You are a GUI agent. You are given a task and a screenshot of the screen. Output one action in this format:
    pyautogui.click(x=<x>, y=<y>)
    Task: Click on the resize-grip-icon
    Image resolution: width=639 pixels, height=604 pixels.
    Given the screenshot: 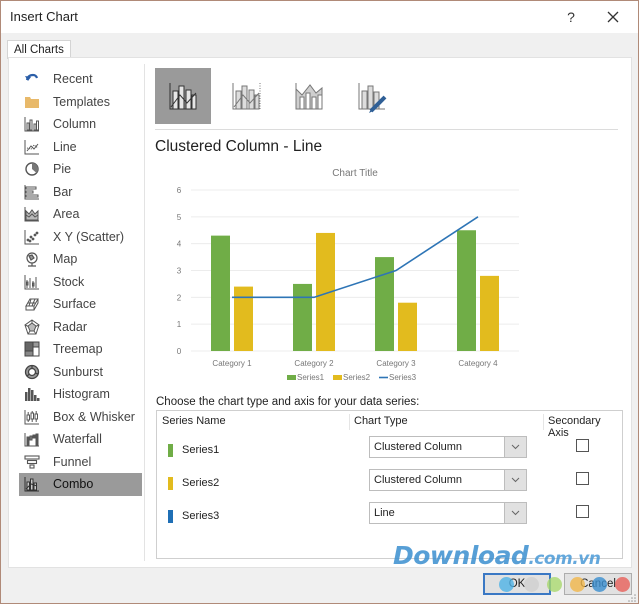 What is the action you would take?
    pyautogui.click(x=632, y=598)
    